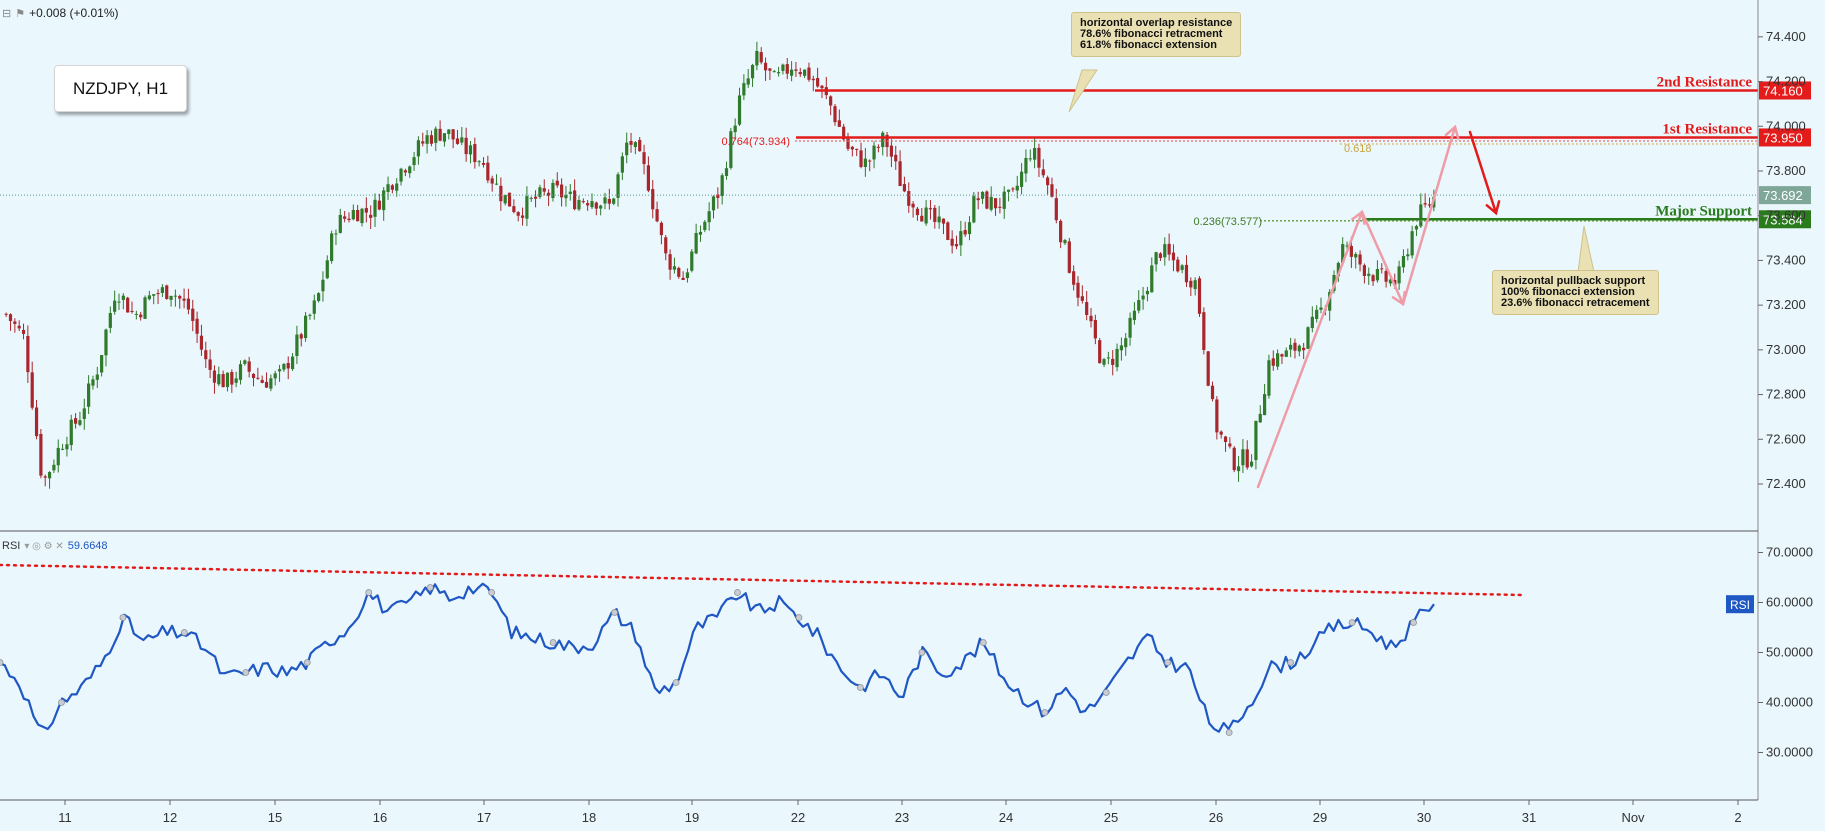  Describe the element at coordinates (1006, 817) in the screenshot. I see `time-tick-label: 24` at that location.